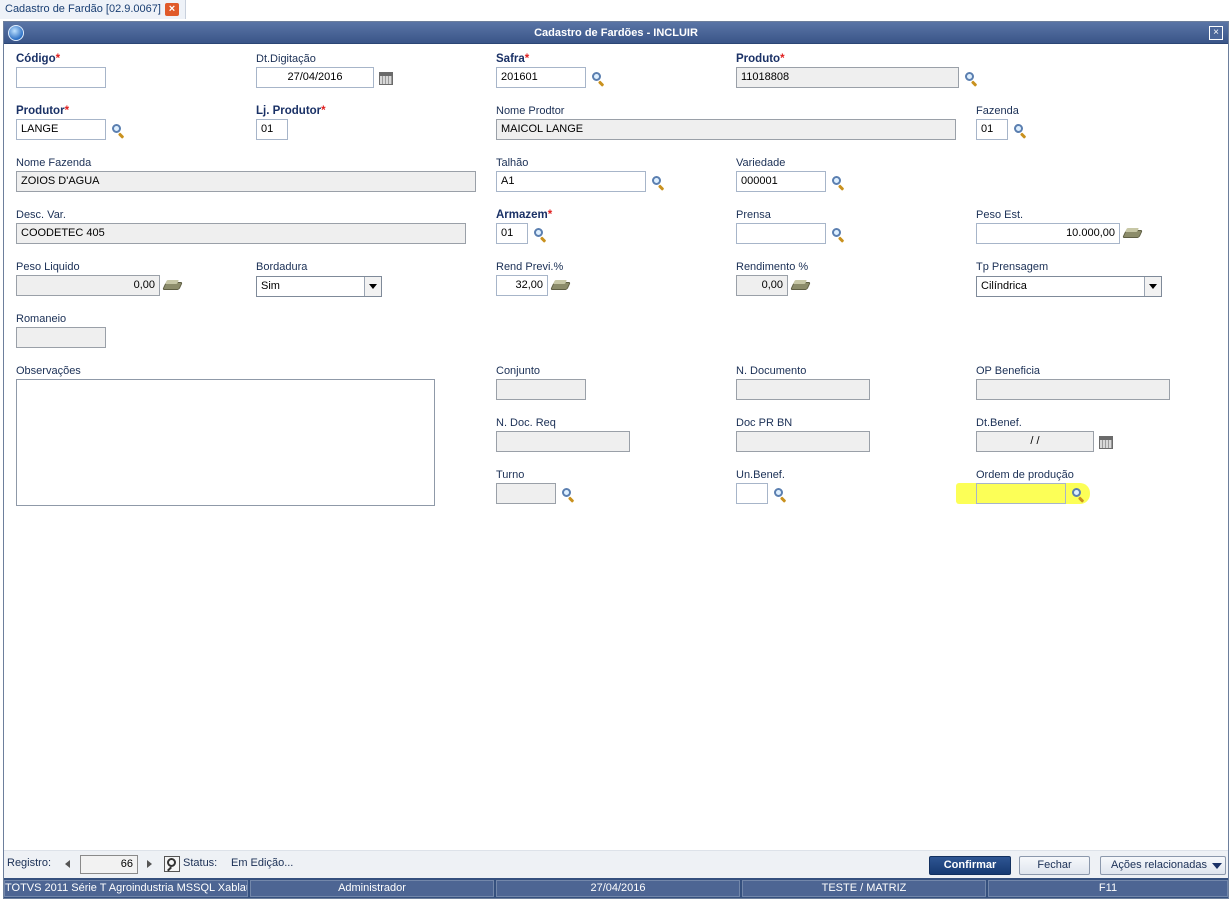  Describe the element at coordinates (530, 111) in the screenshot. I see `nome-produtor-label: Nome Prodtor` at that location.